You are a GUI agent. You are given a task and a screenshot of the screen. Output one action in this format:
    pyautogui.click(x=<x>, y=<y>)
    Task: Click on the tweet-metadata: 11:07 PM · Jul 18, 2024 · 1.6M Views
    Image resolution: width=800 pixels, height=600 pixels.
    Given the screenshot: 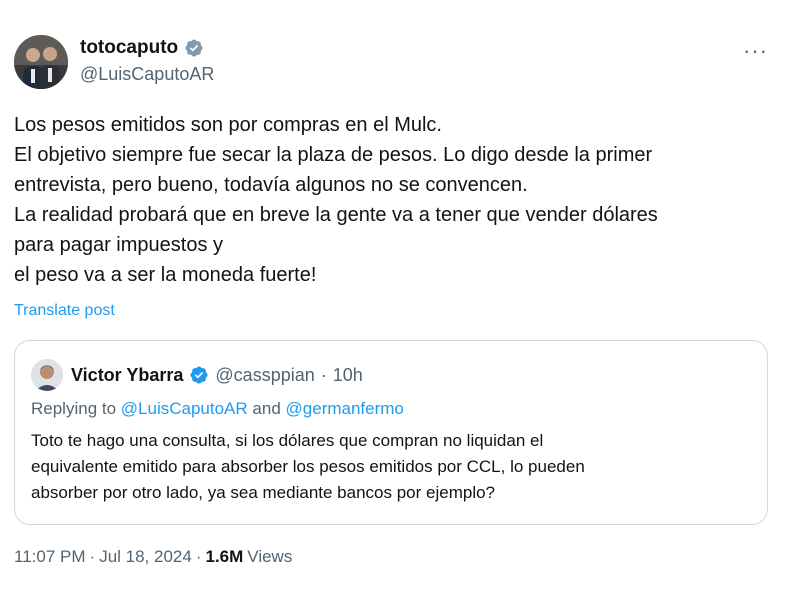 What is the action you would take?
    pyautogui.click(x=153, y=557)
    